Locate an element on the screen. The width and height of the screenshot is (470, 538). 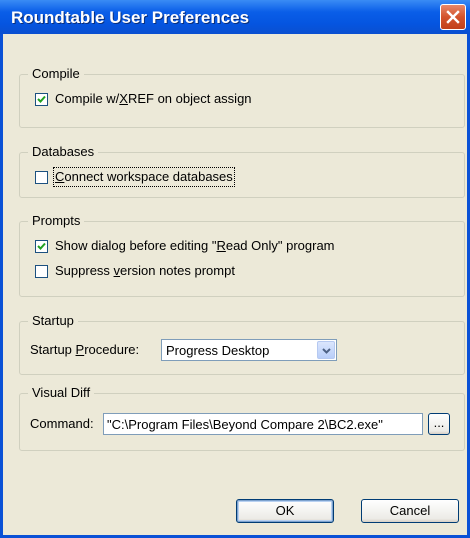
compile-xref-checkbox is located at coordinates (41, 99).